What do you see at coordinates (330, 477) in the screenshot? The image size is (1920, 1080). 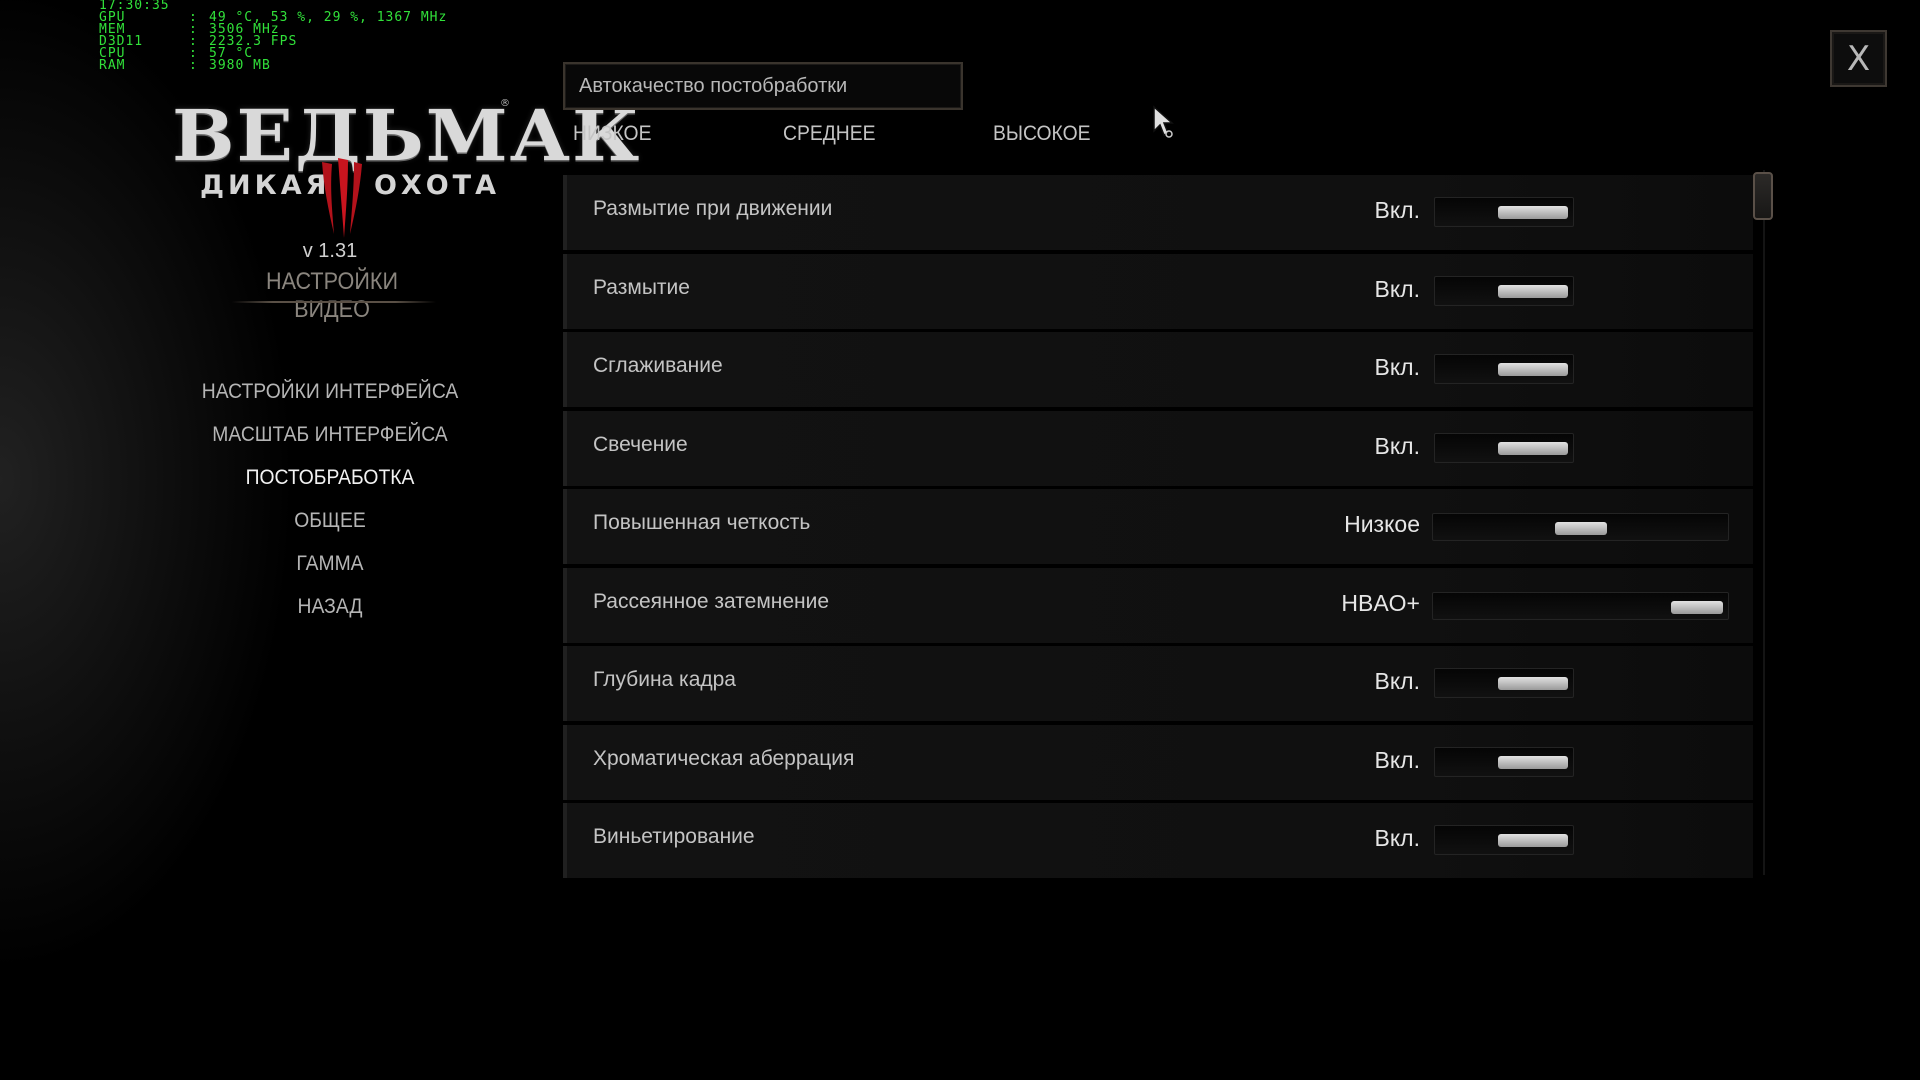 I see `menu-item: ПОСТОБРАБОТКА` at bounding box center [330, 477].